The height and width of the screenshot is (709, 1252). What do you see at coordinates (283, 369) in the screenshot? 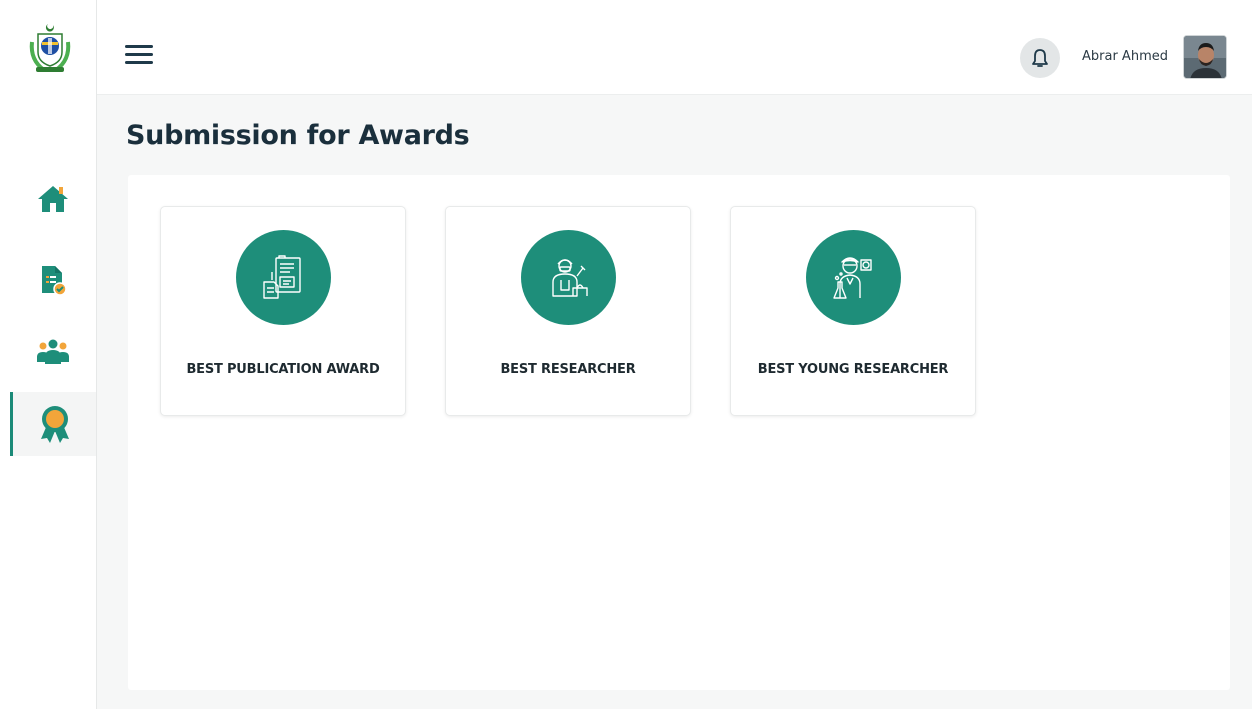
I see `award-label: BEST PUBLICATION AWARD` at bounding box center [283, 369].